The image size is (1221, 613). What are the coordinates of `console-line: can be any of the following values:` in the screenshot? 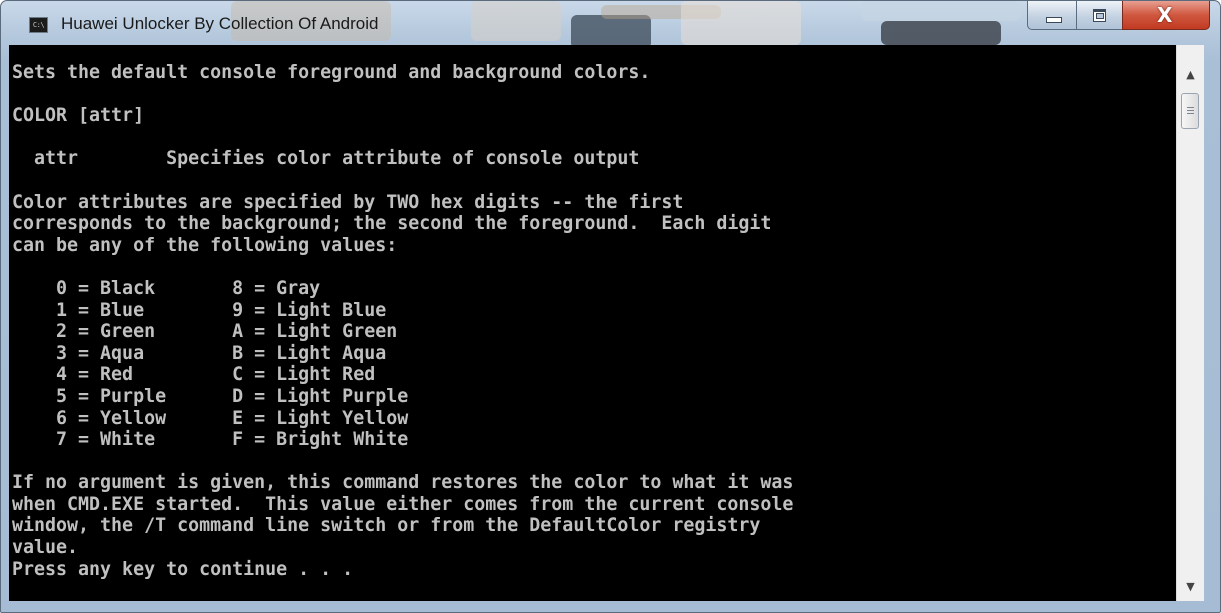 It's located at (205, 245).